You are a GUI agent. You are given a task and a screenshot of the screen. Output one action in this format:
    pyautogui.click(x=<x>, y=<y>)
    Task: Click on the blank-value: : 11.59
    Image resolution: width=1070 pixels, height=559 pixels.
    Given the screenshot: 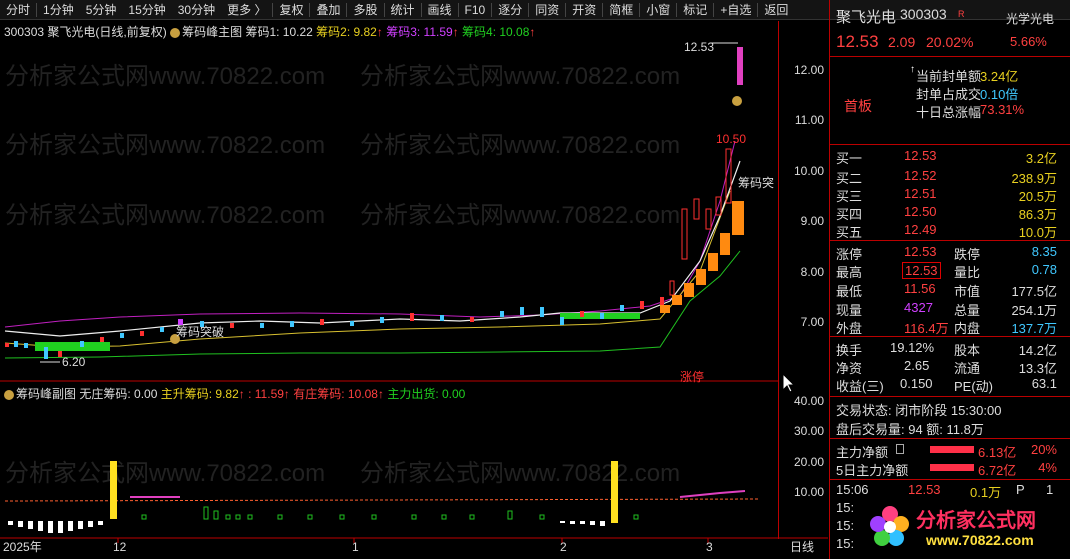 What is the action you would take?
    pyautogui.click(x=266, y=394)
    